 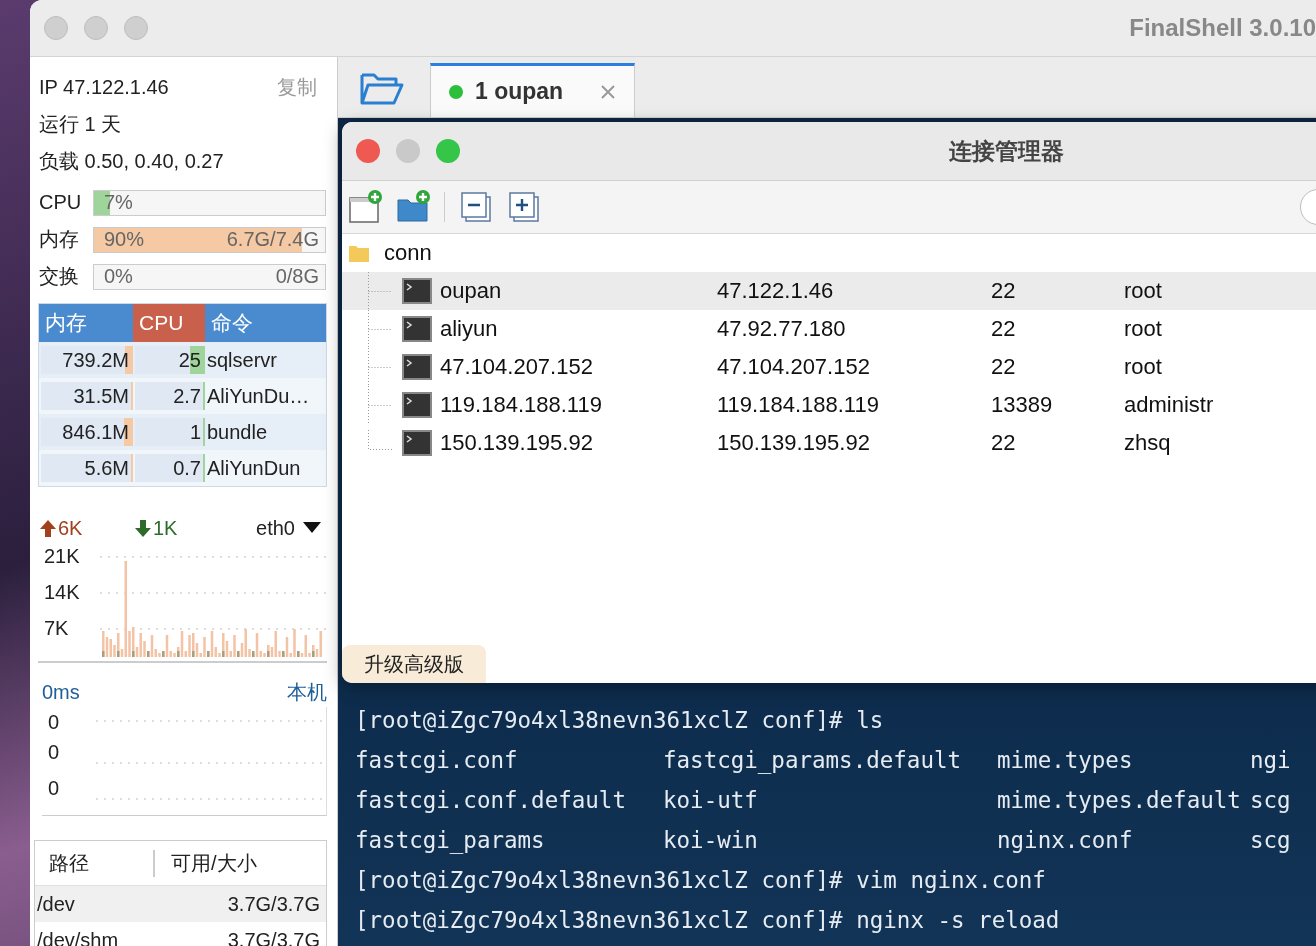 What do you see at coordinates (711, 800) in the screenshot?
I see `file-name: koi-utf` at bounding box center [711, 800].